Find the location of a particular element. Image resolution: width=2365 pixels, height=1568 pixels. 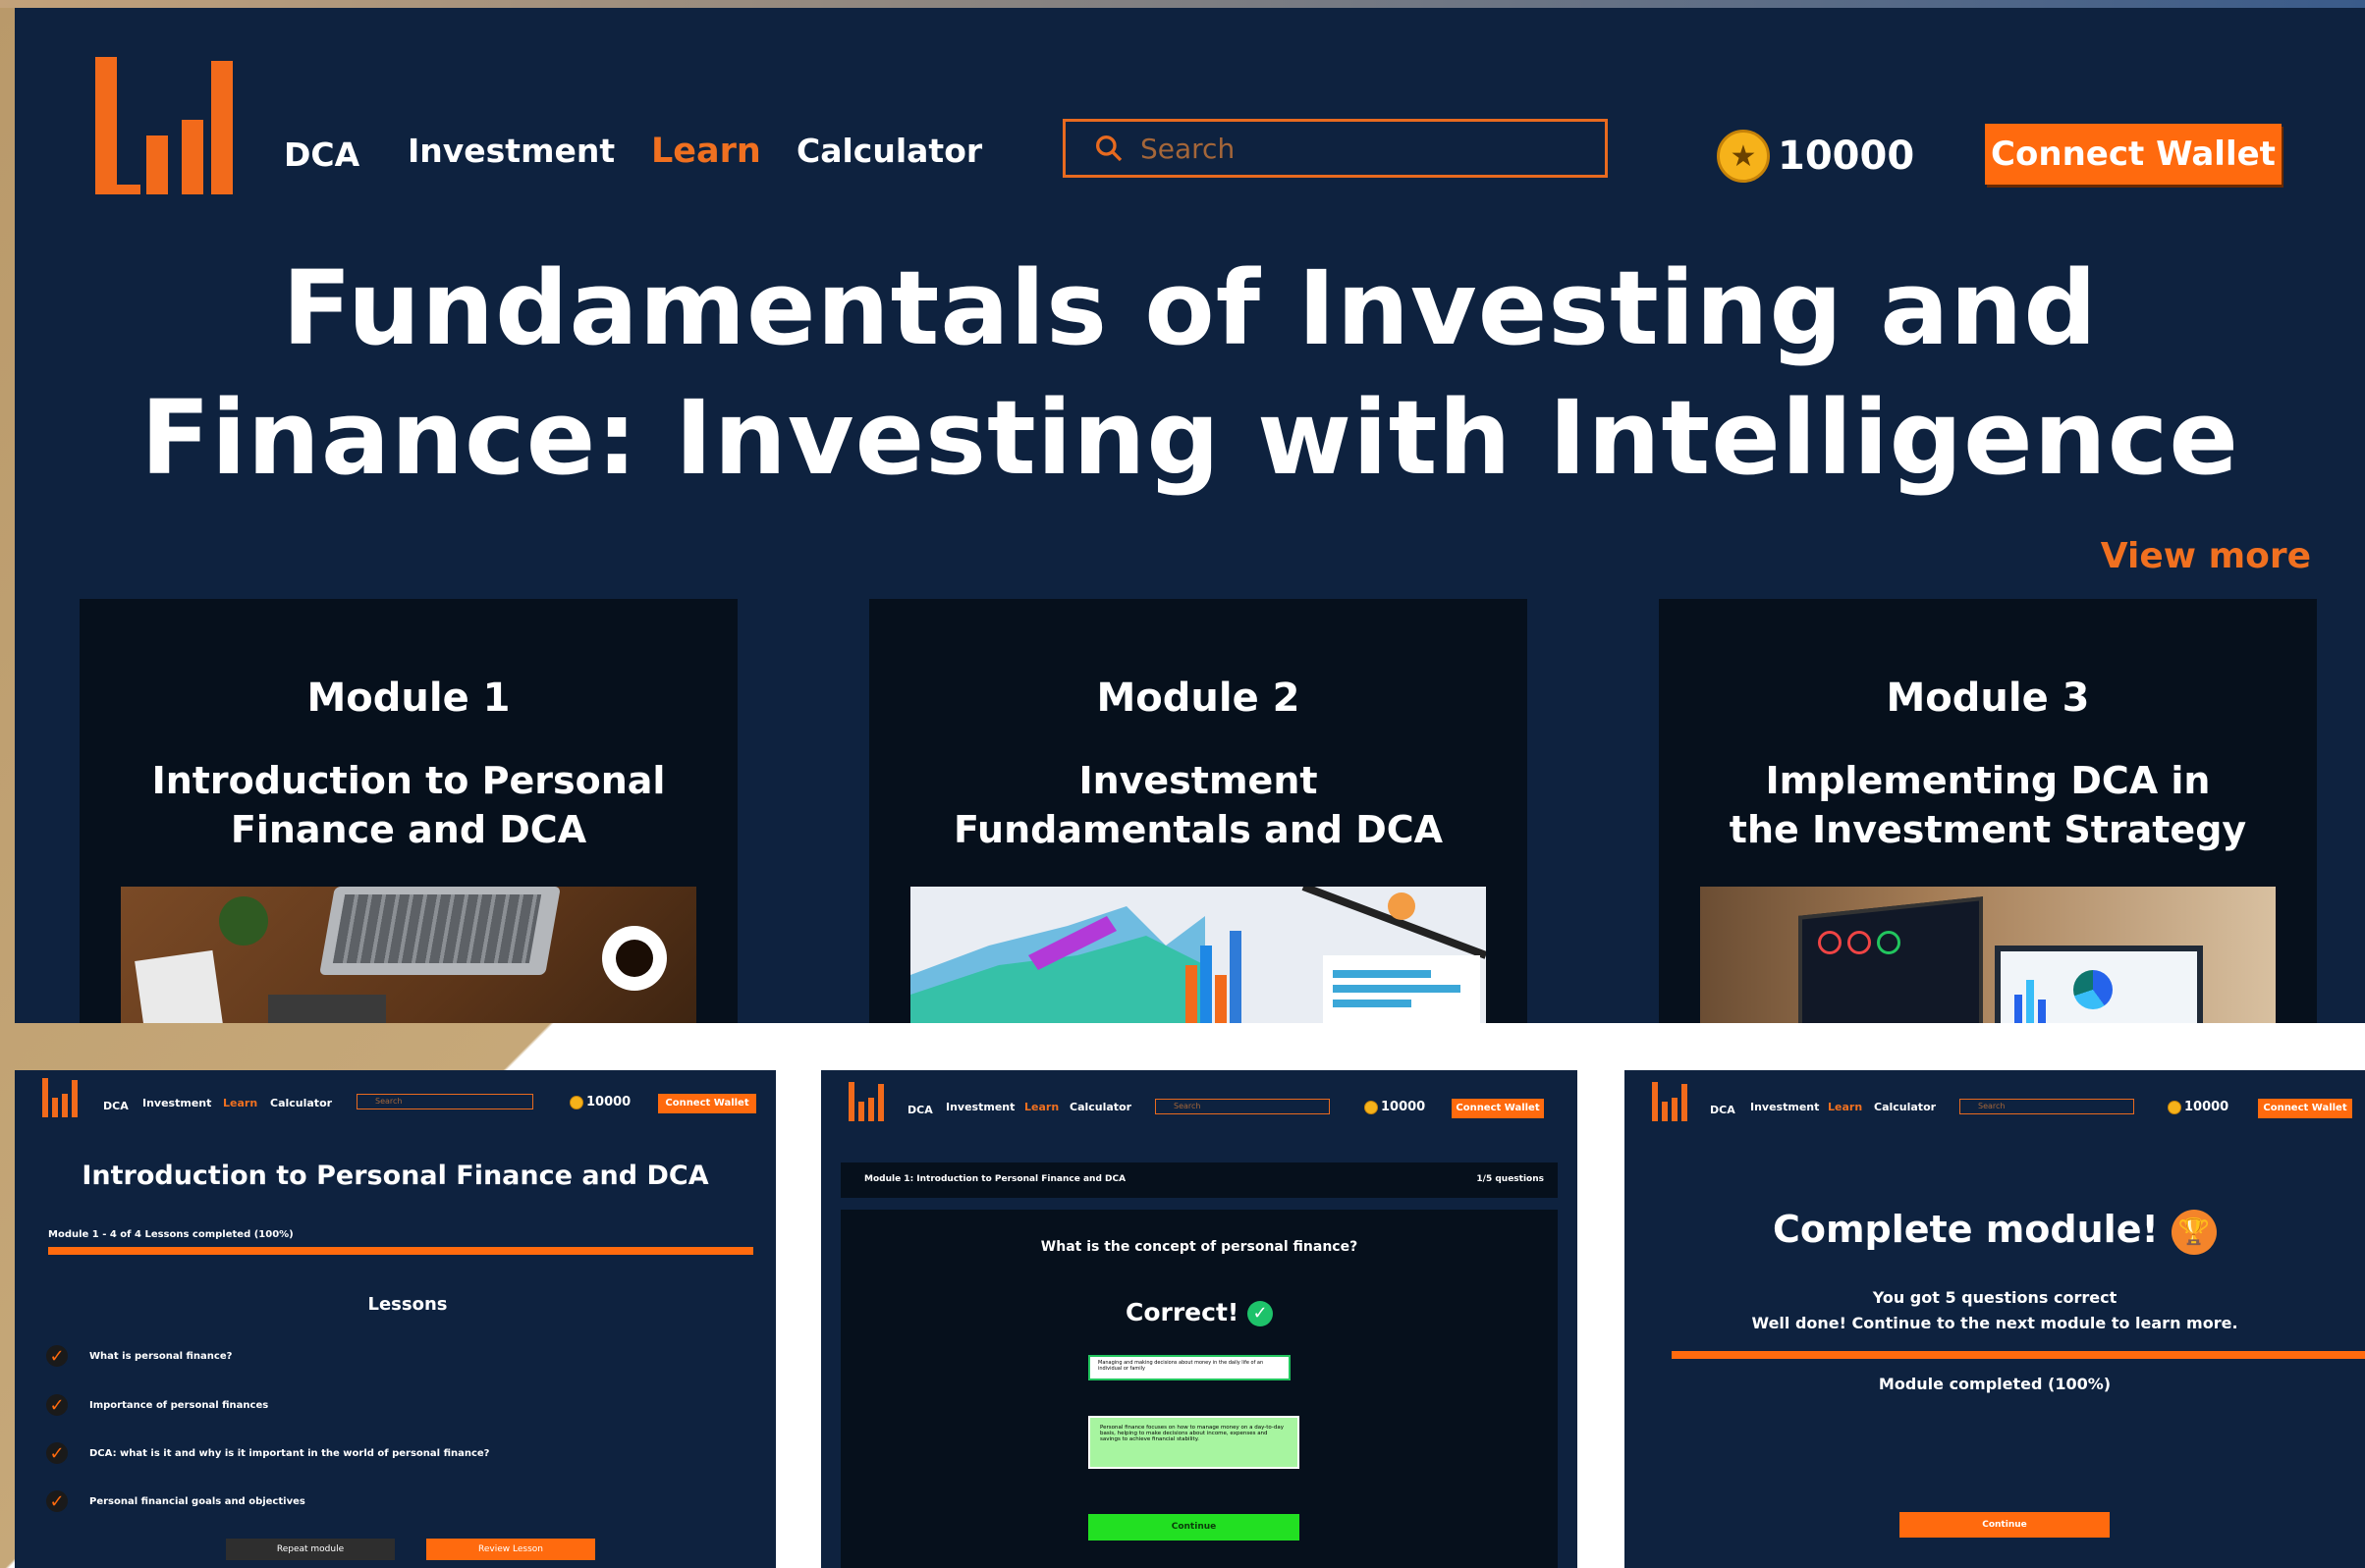

logo is located at coordinates (164, 125).